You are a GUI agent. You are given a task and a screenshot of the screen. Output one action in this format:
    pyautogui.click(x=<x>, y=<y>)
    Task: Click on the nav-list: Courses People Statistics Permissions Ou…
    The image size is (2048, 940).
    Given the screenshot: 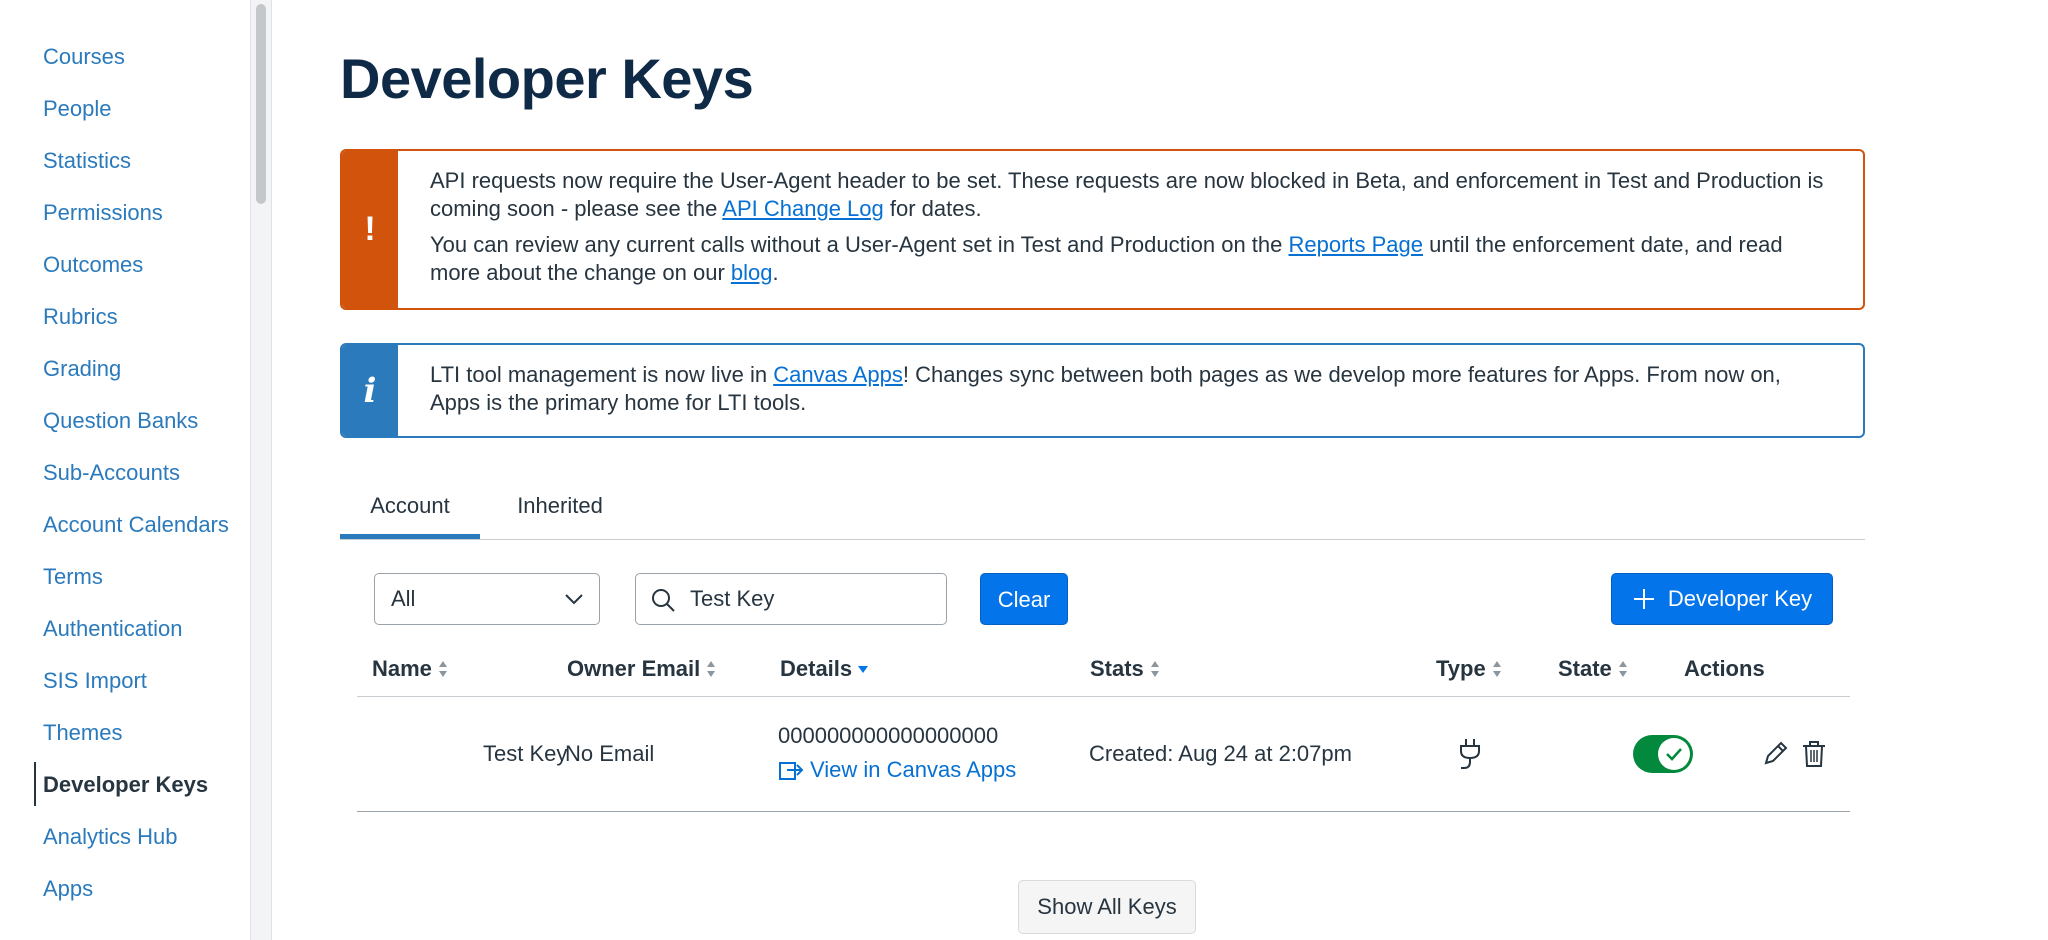 What is the action you would take?
    pyautogui.click(x=125, y=480)
    